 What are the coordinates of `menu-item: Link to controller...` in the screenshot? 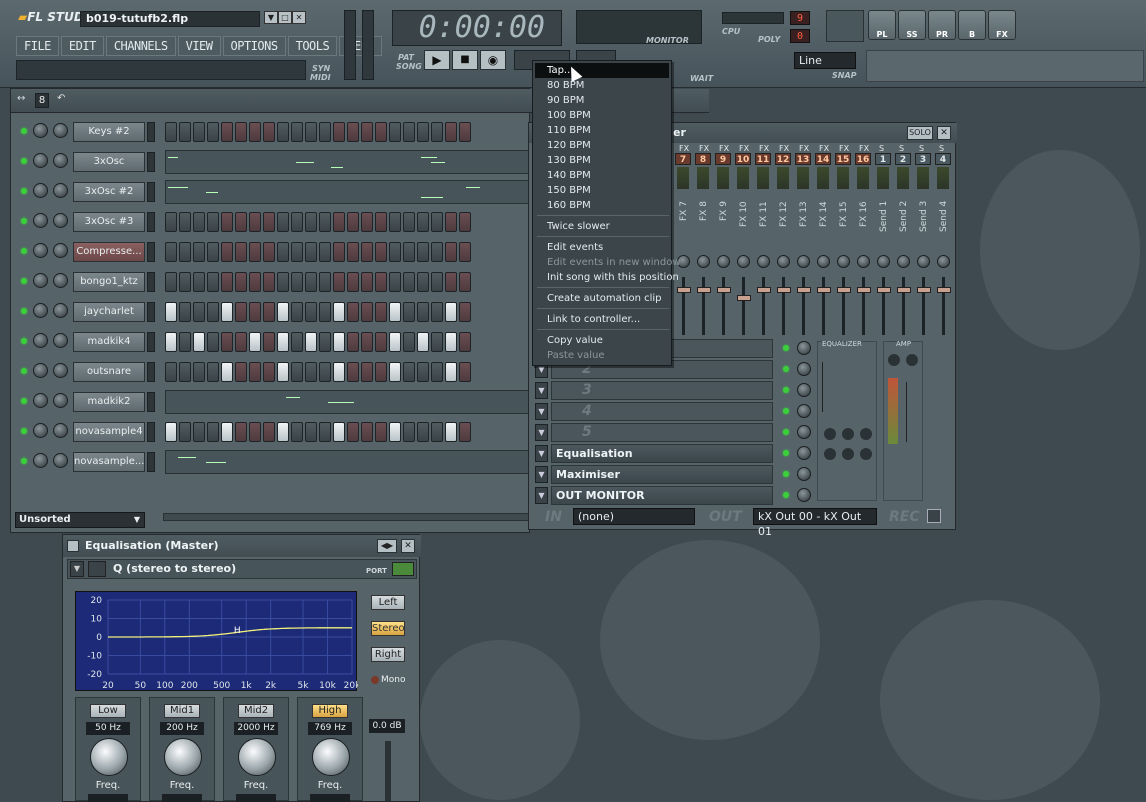 It's located at (602, 319).